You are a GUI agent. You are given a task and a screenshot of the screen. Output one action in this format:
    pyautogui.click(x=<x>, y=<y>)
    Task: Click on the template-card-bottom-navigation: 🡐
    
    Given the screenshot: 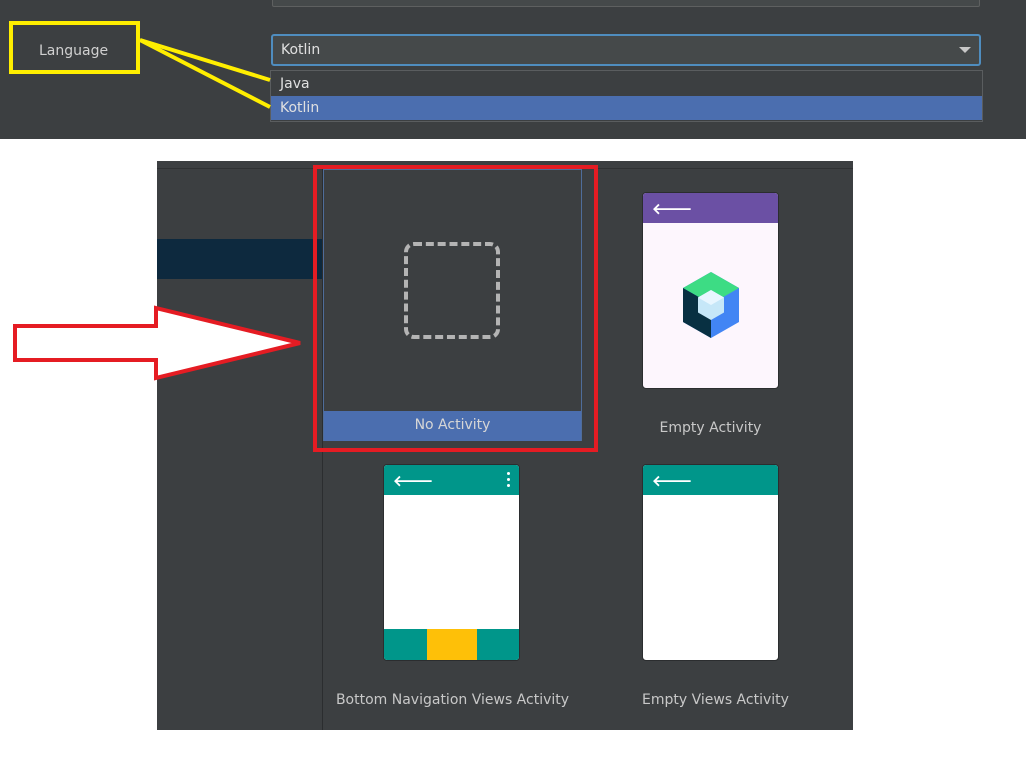 What is the action you would take?
    pyautogui.click(x=451, y=562)
    